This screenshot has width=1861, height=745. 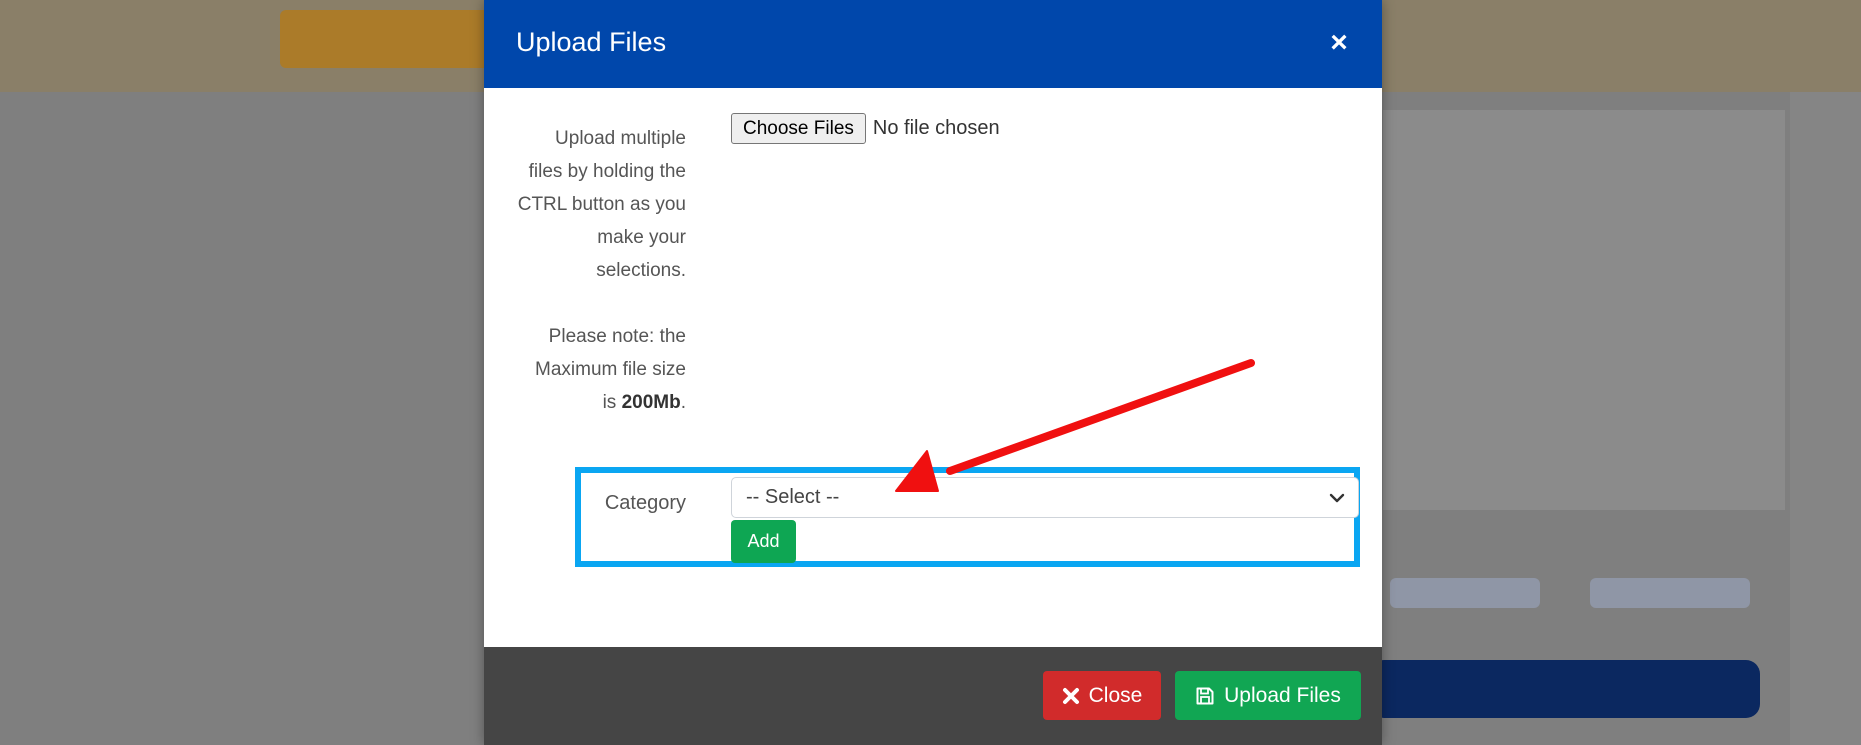 What do you see at coordinates (612, 402) in the screenshot?
I see `note-prefix: is` at bounding box center [612, 402].